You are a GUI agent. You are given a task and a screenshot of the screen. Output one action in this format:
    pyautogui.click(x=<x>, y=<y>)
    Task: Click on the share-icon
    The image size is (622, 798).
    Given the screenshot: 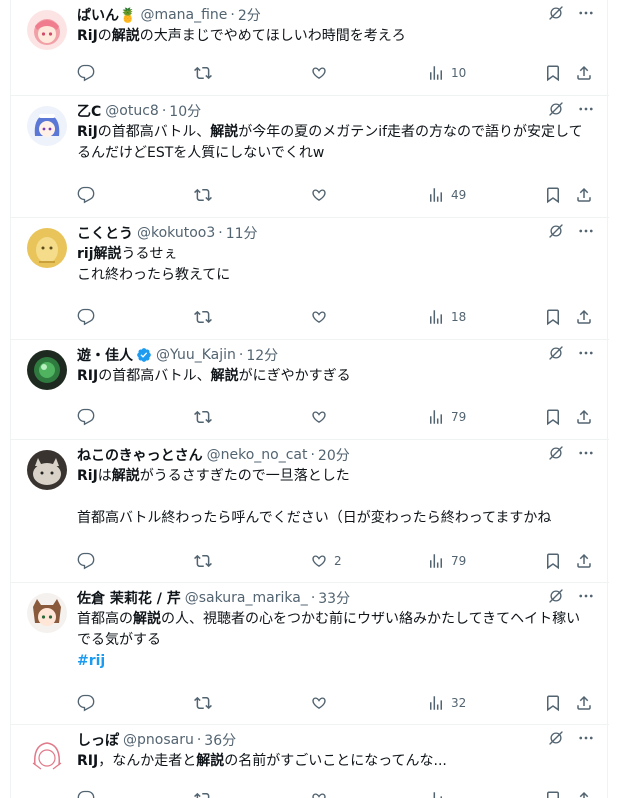 What is the action you would take?
    pyautogui.click(x=584, y=72)
    